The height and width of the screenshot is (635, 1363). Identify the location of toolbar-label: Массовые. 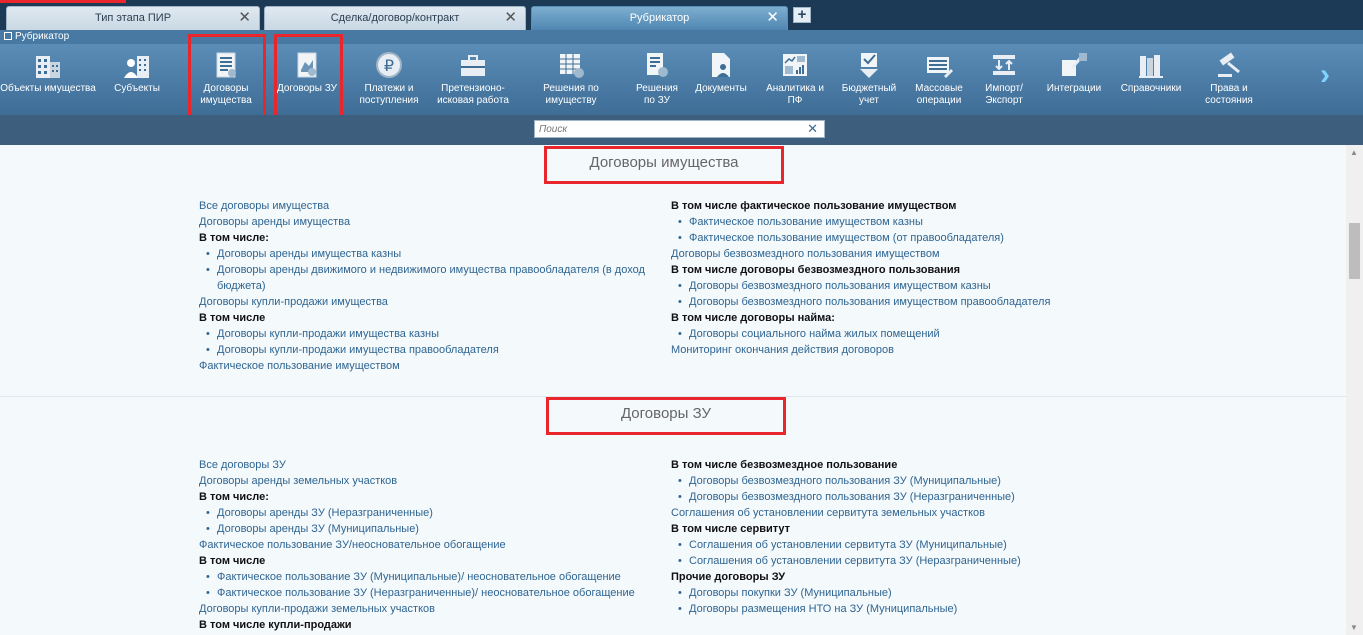
(939, 88).